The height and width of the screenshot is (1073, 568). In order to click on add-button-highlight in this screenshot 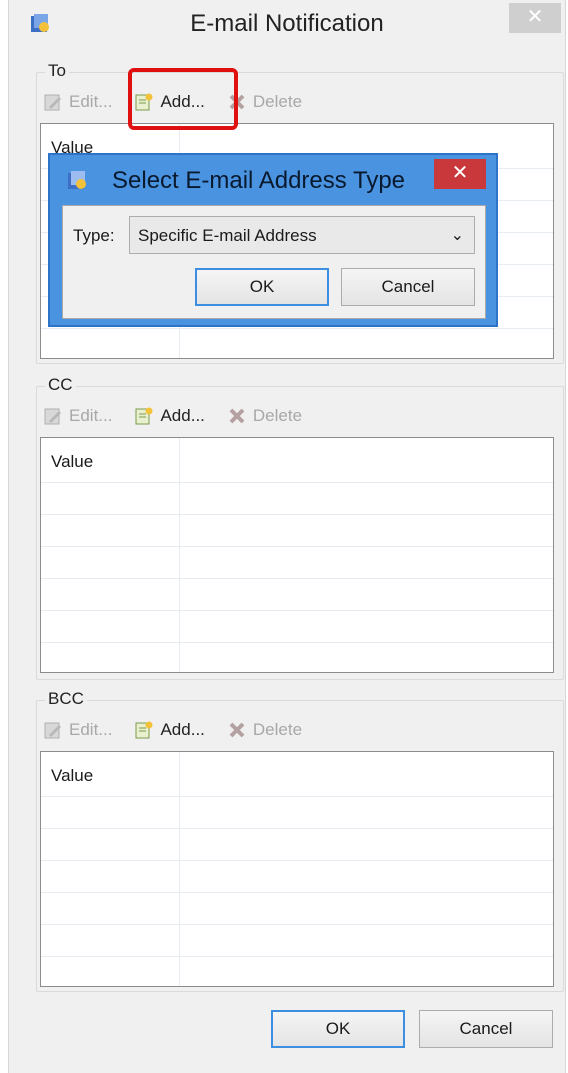, I will do `click(183, 99)`.